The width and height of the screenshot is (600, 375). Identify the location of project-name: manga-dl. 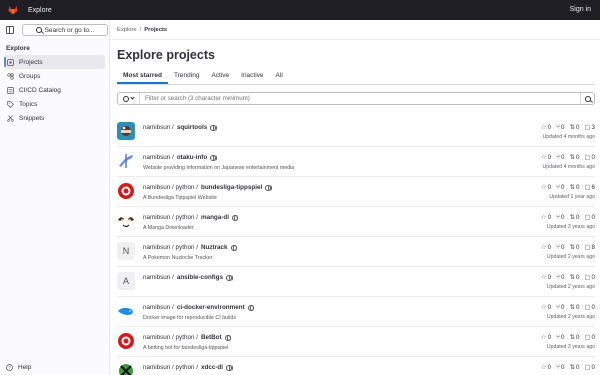
(215, 217).